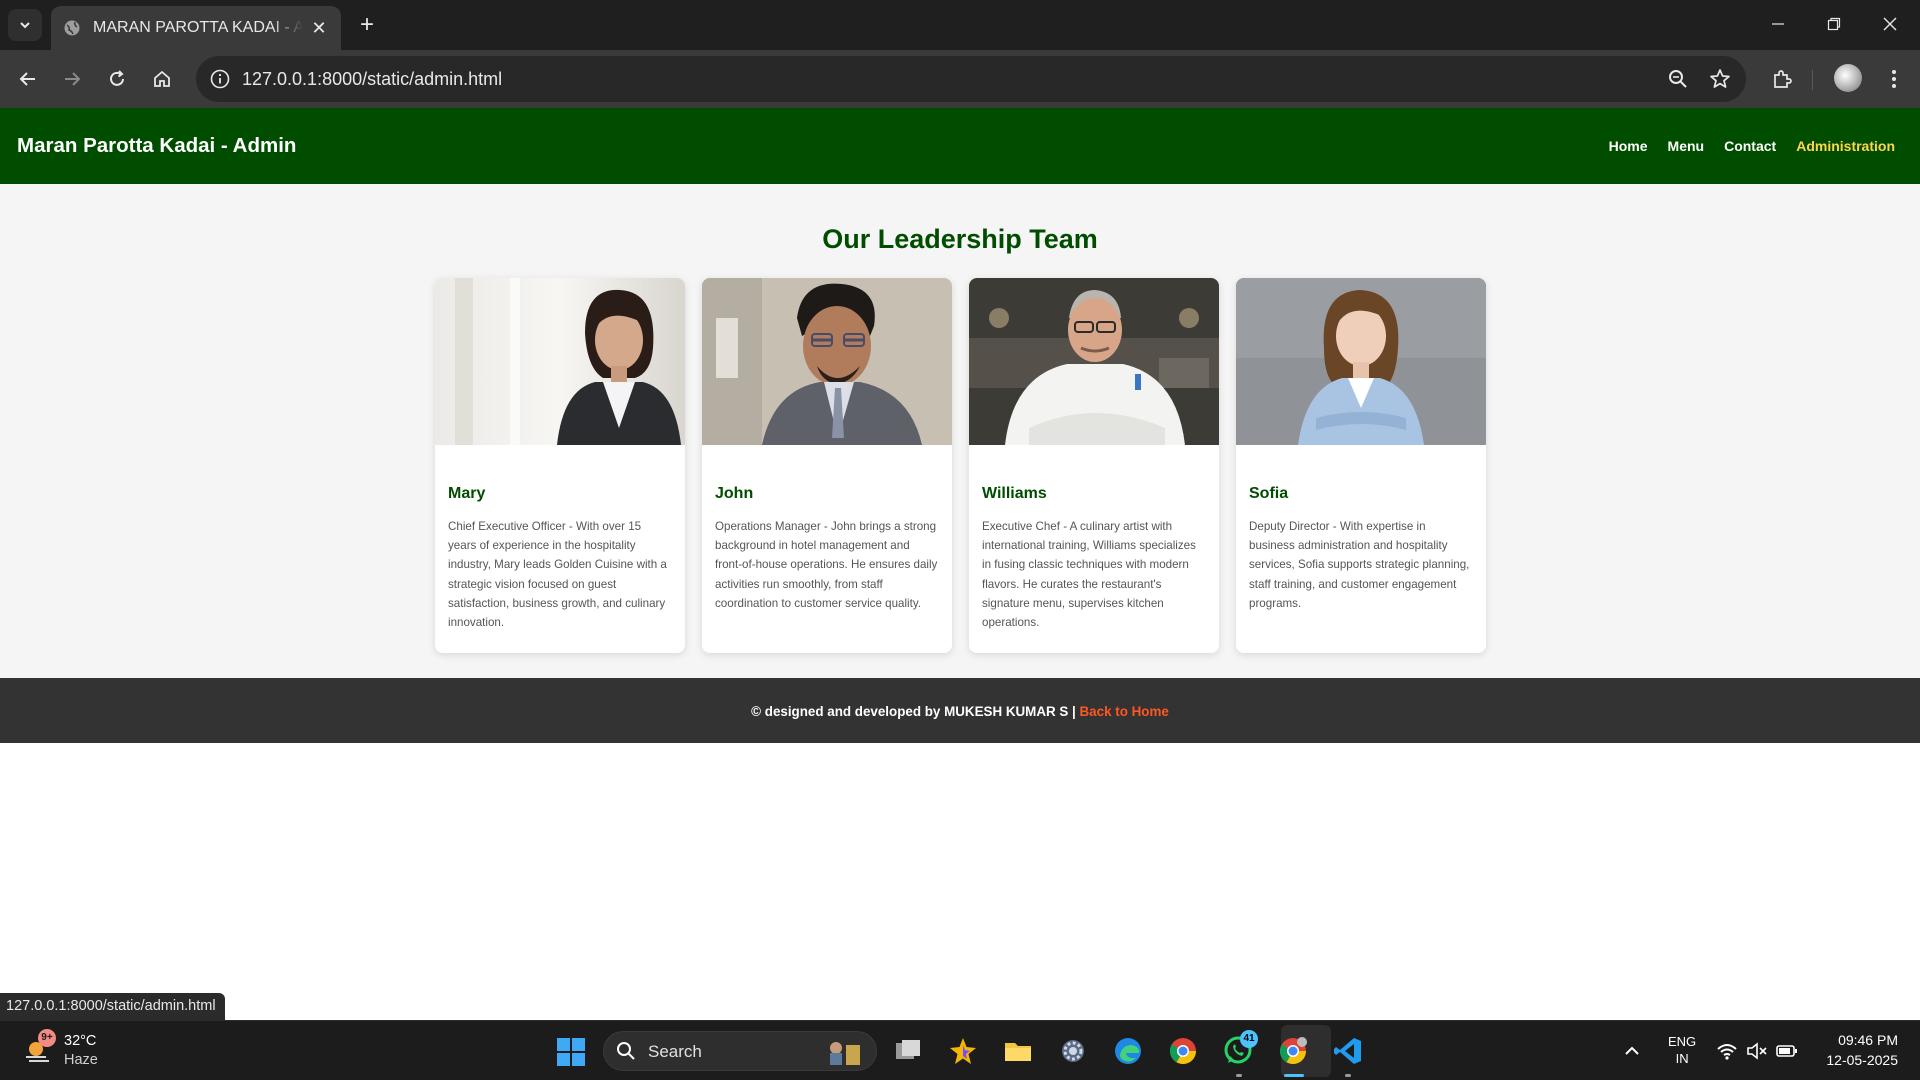 Image resolution: width=1920 pixels, height=1080 pixels. Describe the element at coordinates (1682, 1050) in the screenshot. I see `language-indicator: ENG IN` at that location.